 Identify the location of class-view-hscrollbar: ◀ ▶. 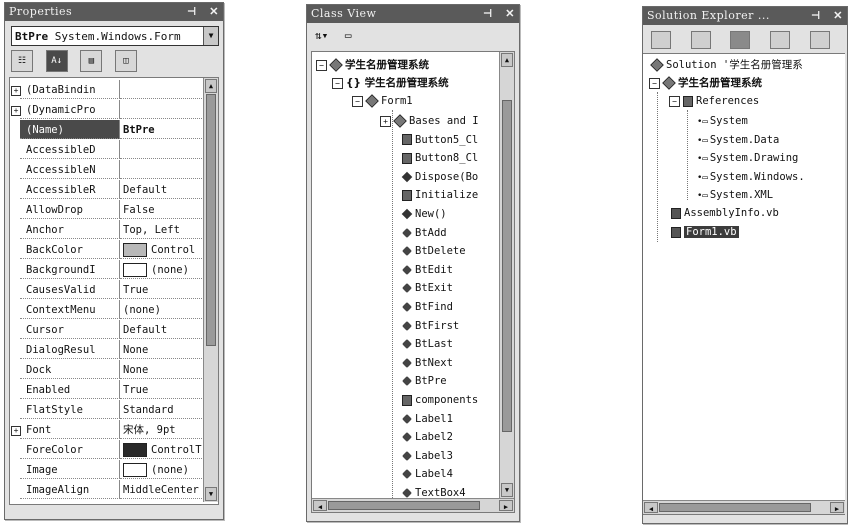
(413, 505).